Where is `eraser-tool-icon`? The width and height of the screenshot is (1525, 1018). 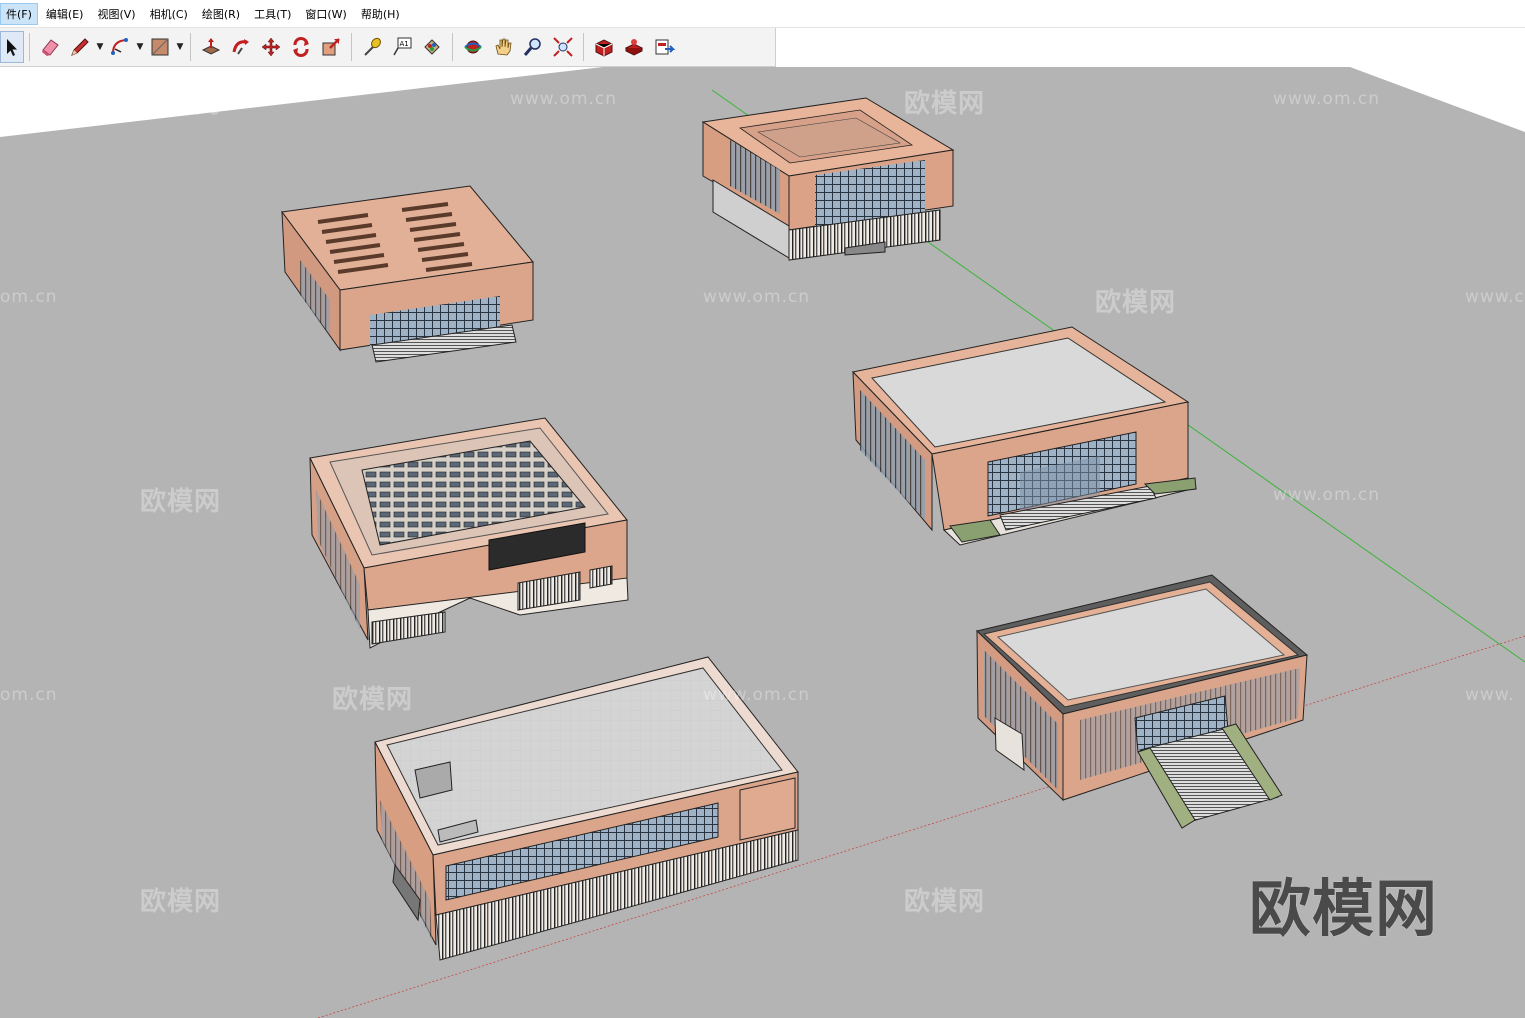
eraser-tool-icon is located at coordinates (50, 47).